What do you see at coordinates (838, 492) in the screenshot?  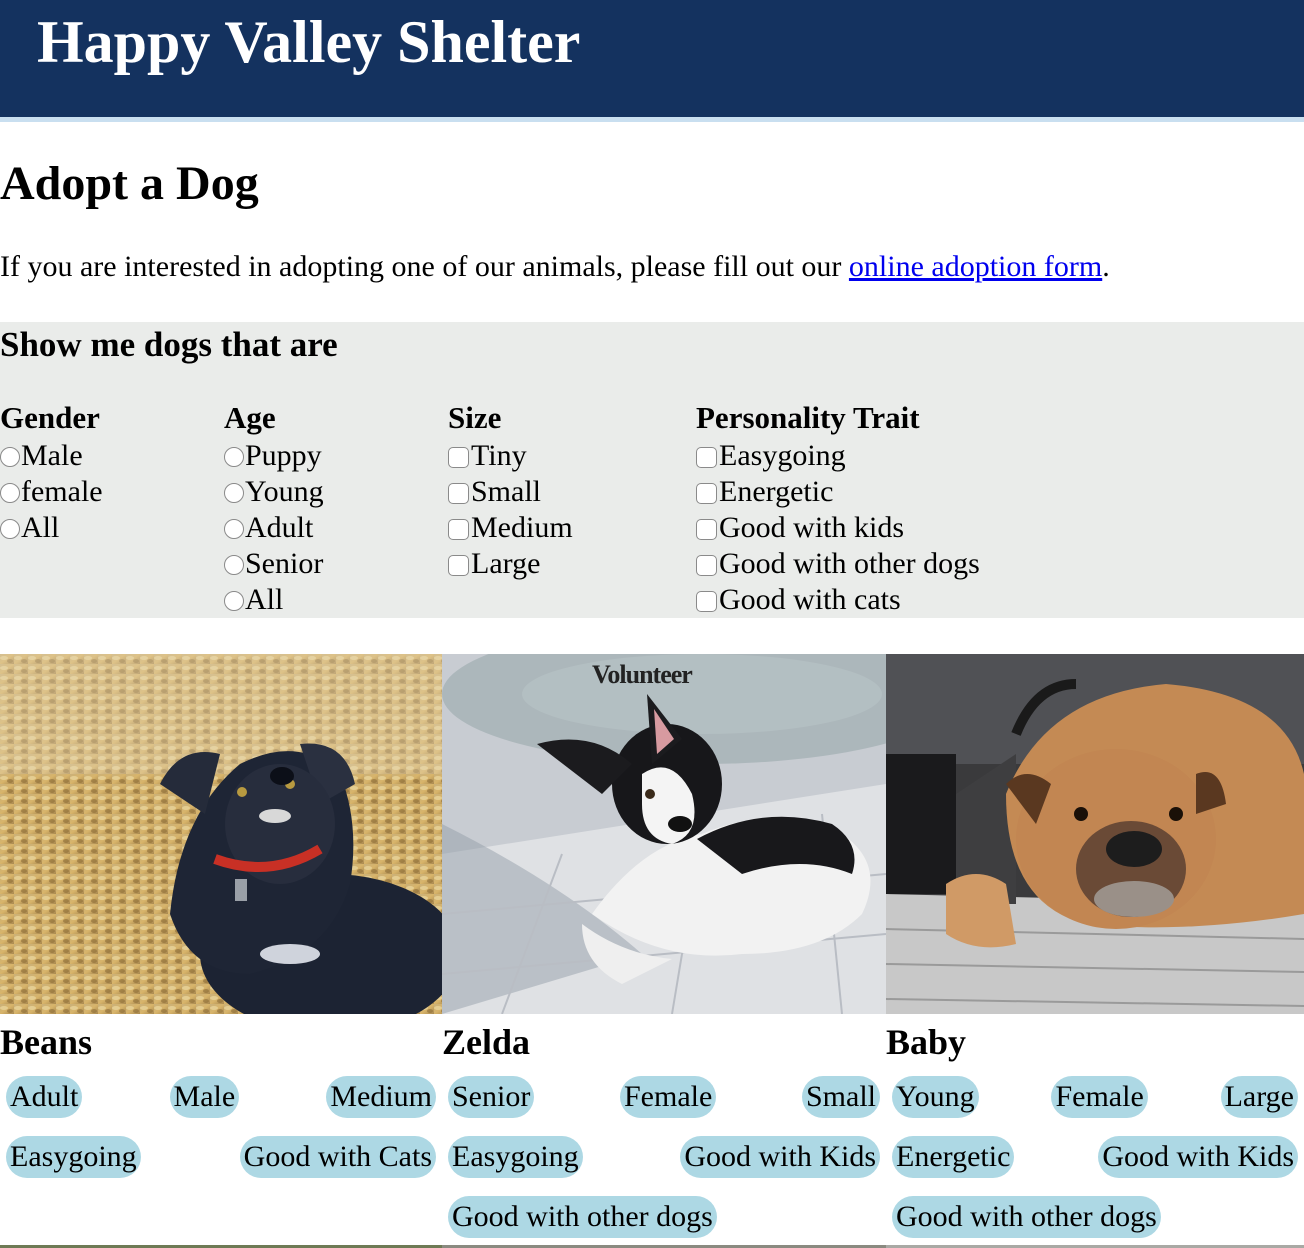 I see `trait-option-energetic: Energetic` at bounding box center [838, 492].